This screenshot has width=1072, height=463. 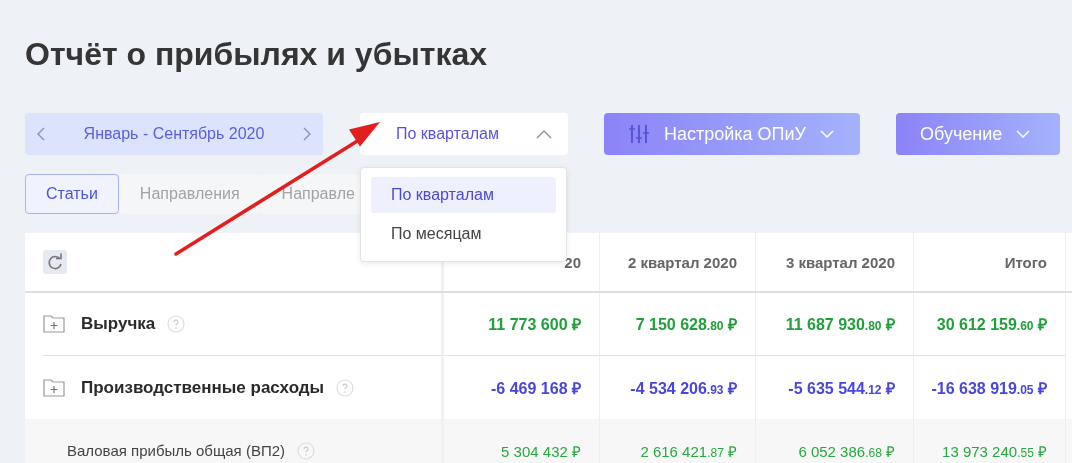 What do you see at coordinates (55, 262) in the screenshot?
I see `refresh-icon` at bounding box center [55, 262].